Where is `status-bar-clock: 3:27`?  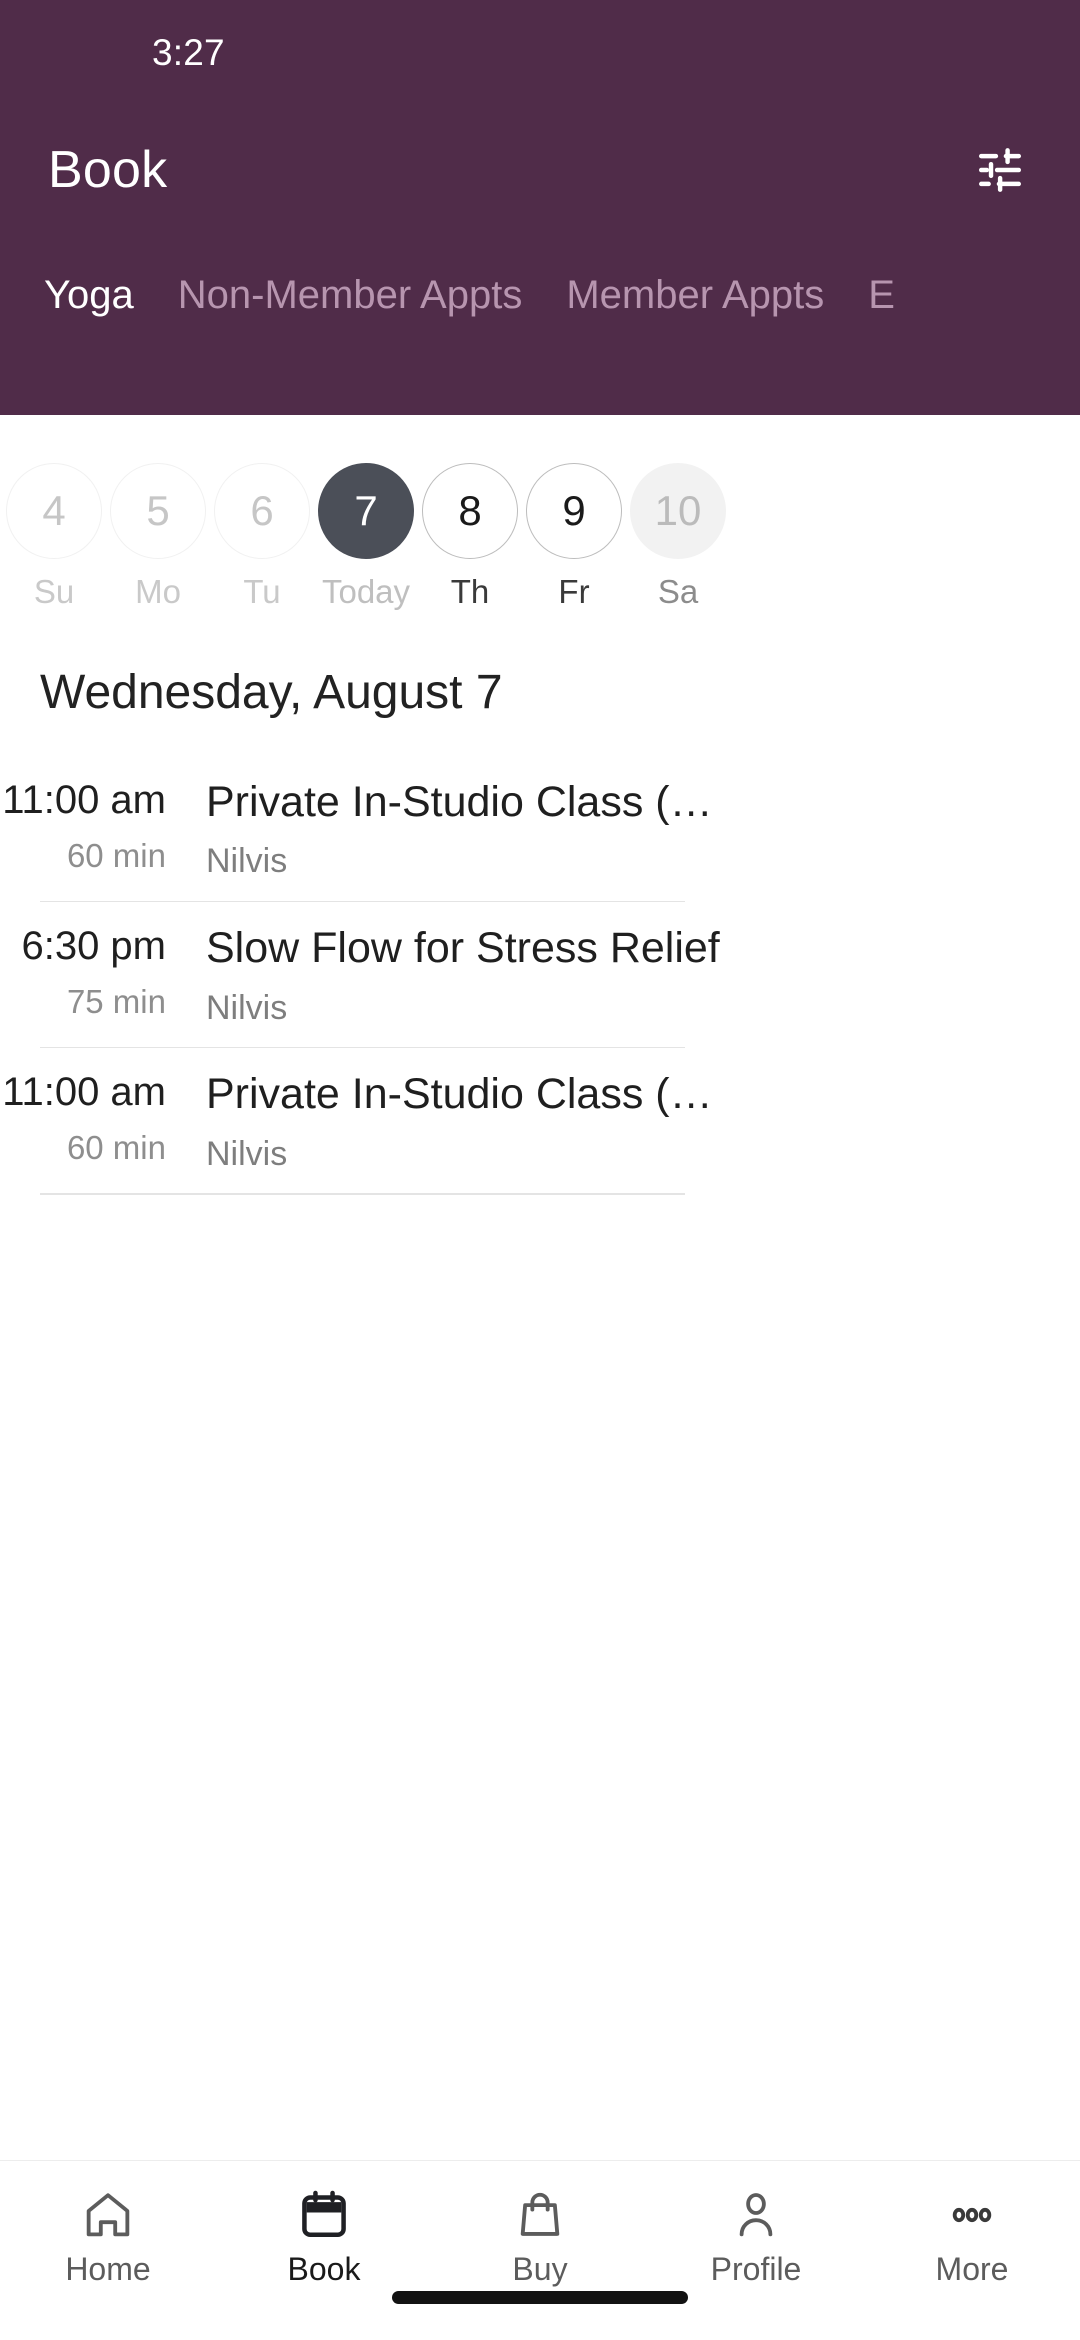 status-bar-clock: 3:27 is located at coordinates (188, 52).